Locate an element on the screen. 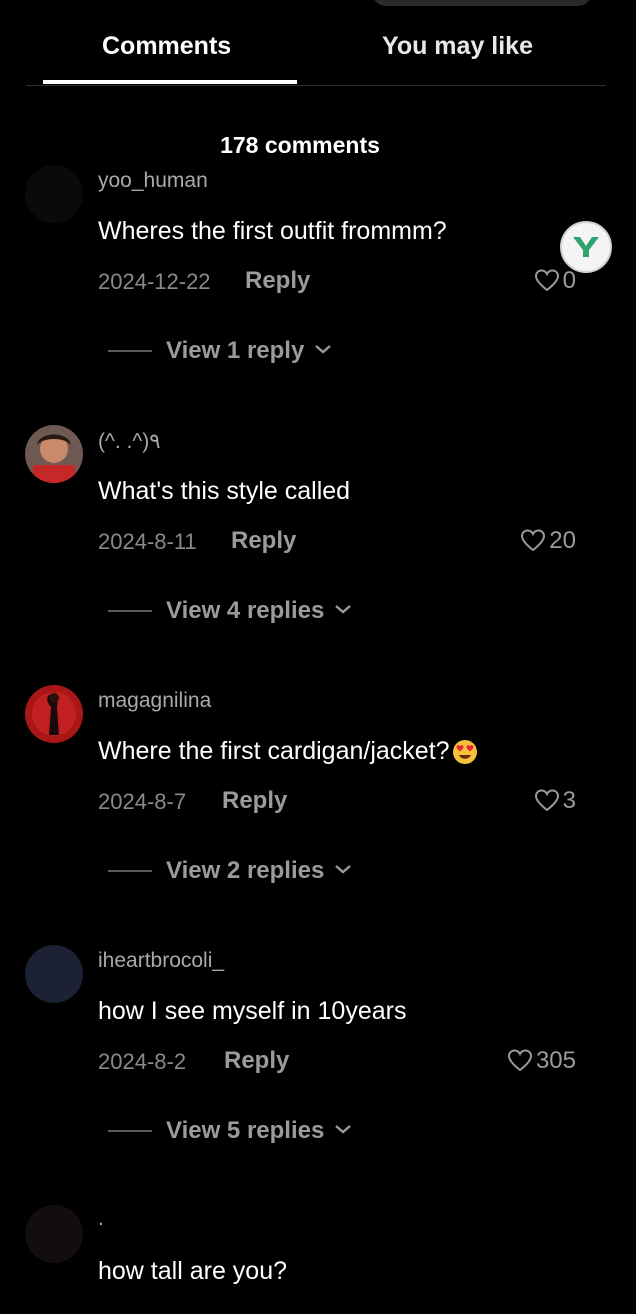  floating-app-badge is located at coordinates (586, 247).